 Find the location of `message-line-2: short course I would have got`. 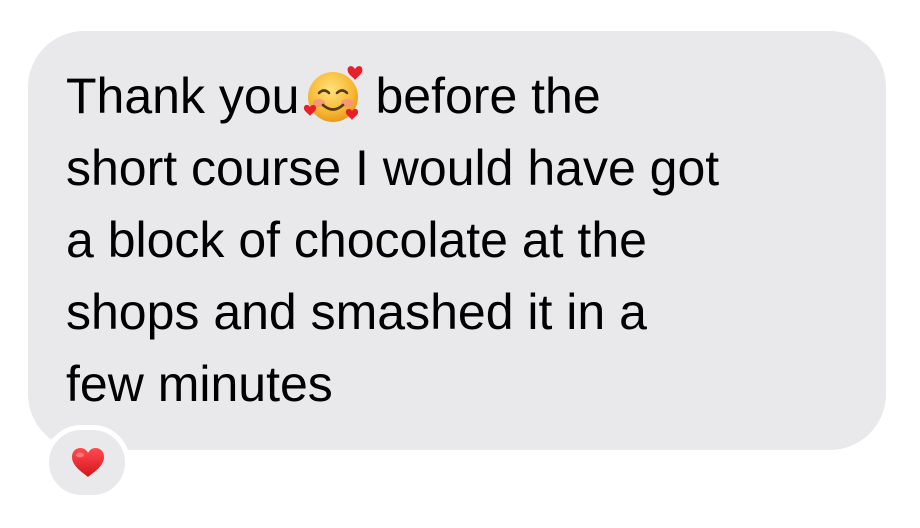

message-line-2: short course I would have got is located at coordinates (393, 168).